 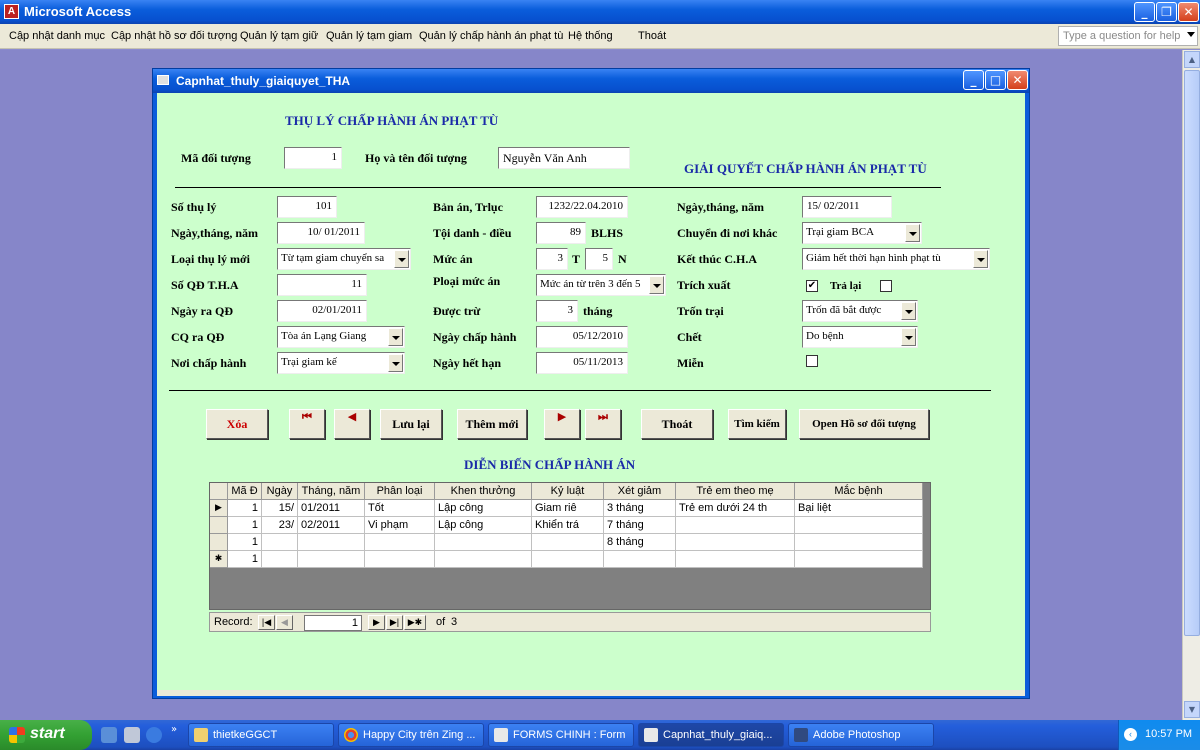 What do you see at coordinates (483, 525) in the screenshot?
I see `table-cell: Lập công` at bounding box center [483, 525].